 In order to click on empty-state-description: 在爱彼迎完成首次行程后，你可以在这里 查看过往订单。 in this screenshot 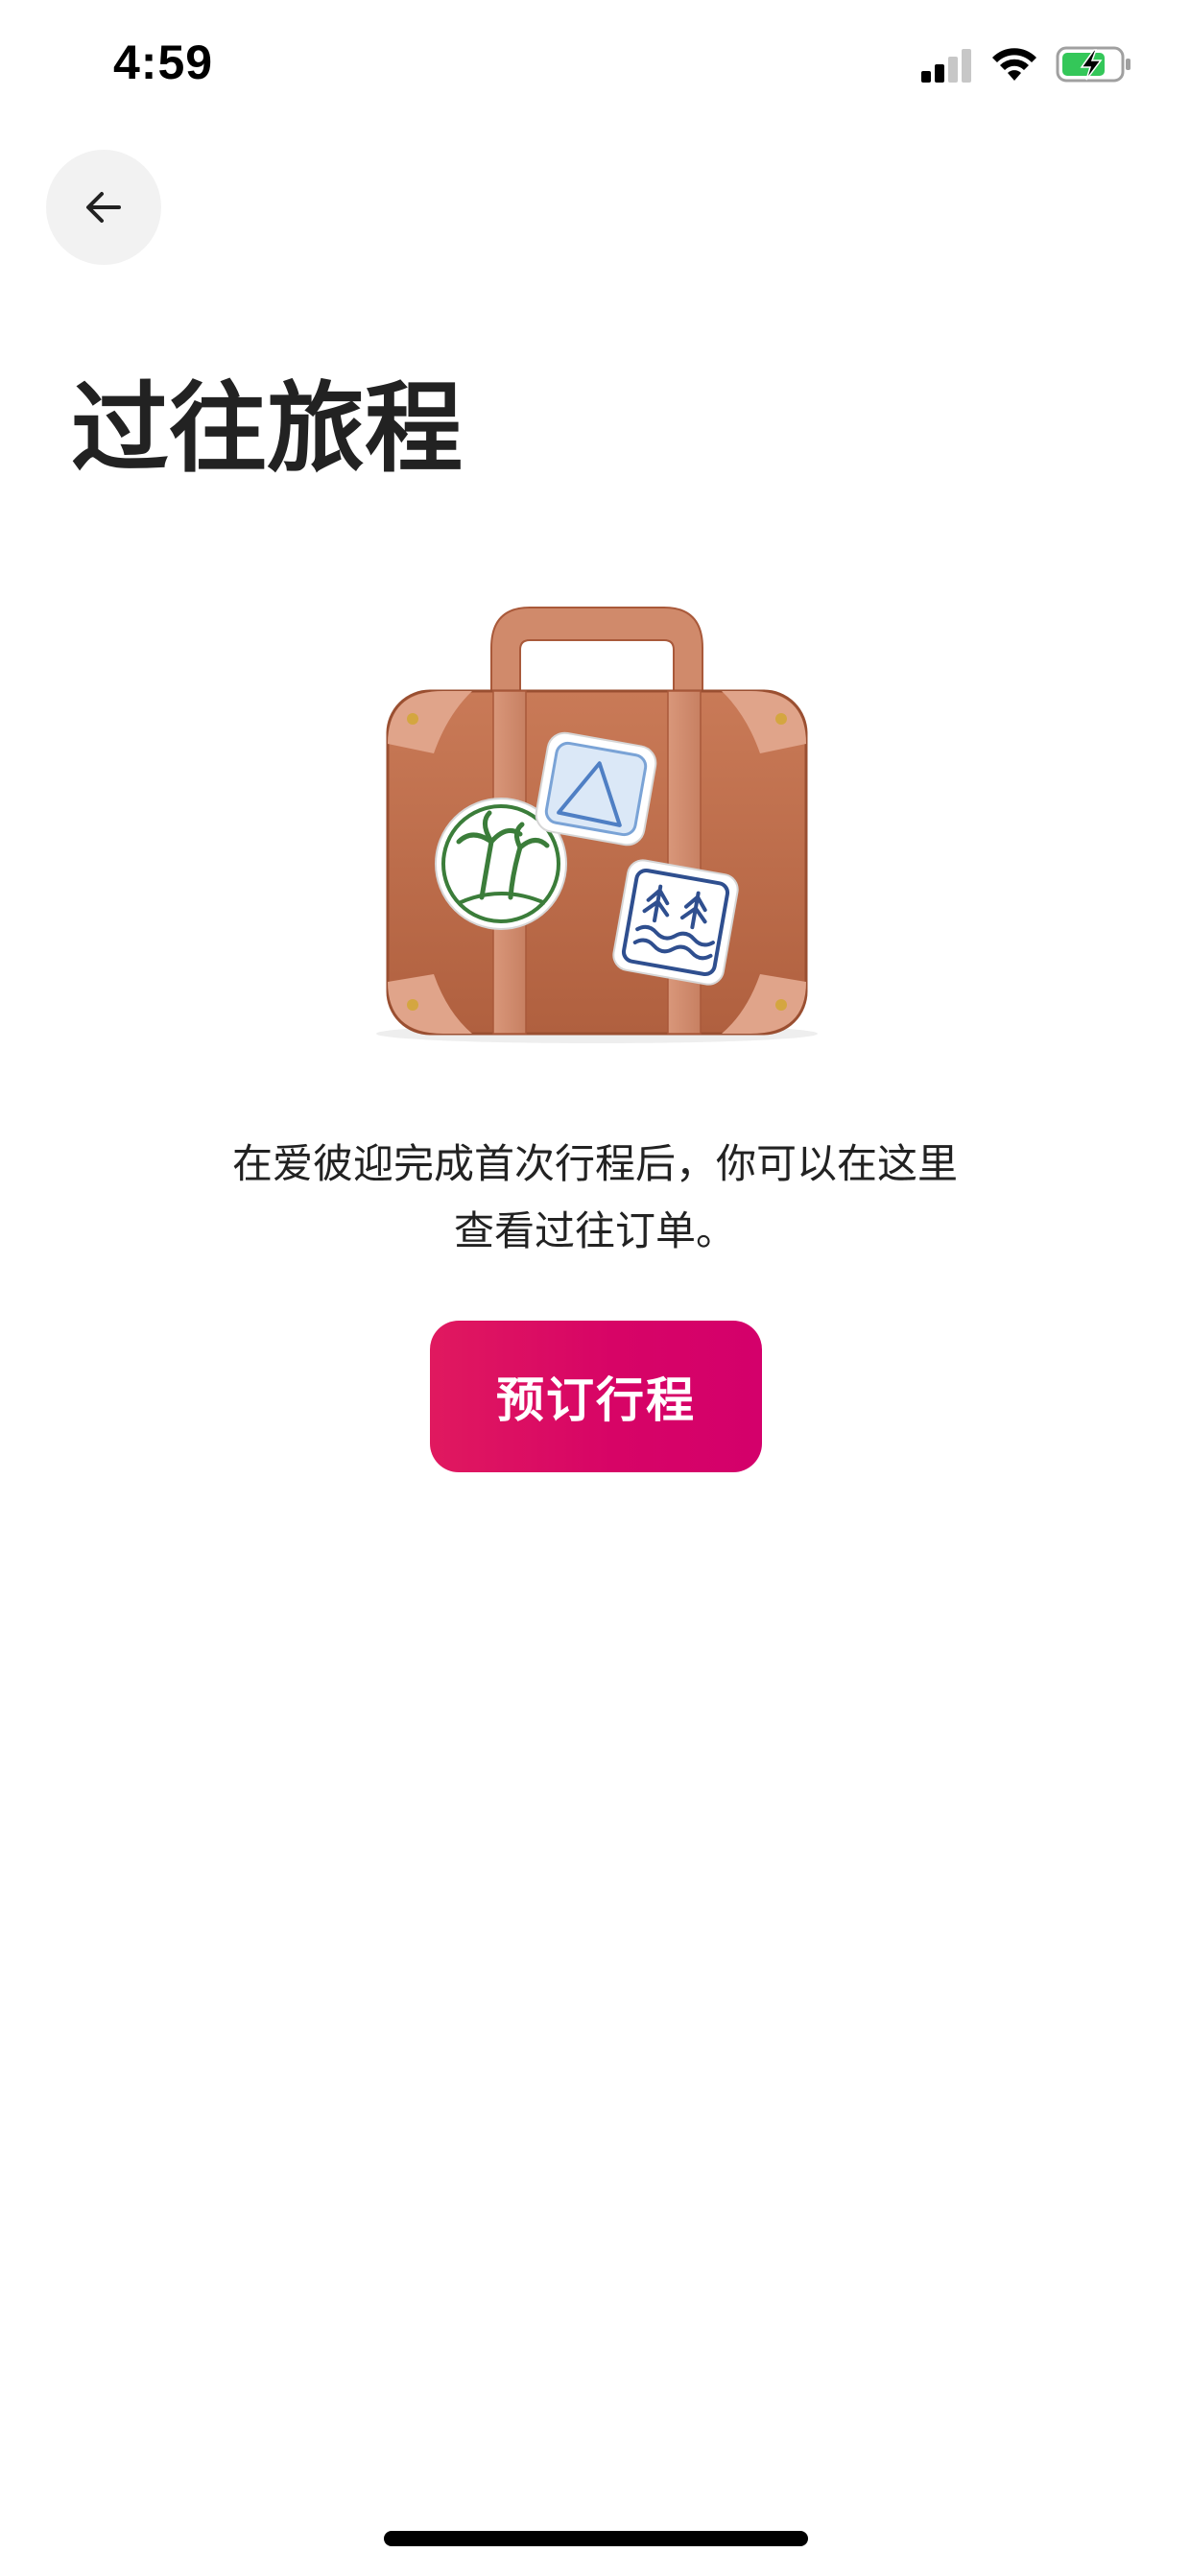, I will do `click(595, 1198)`.